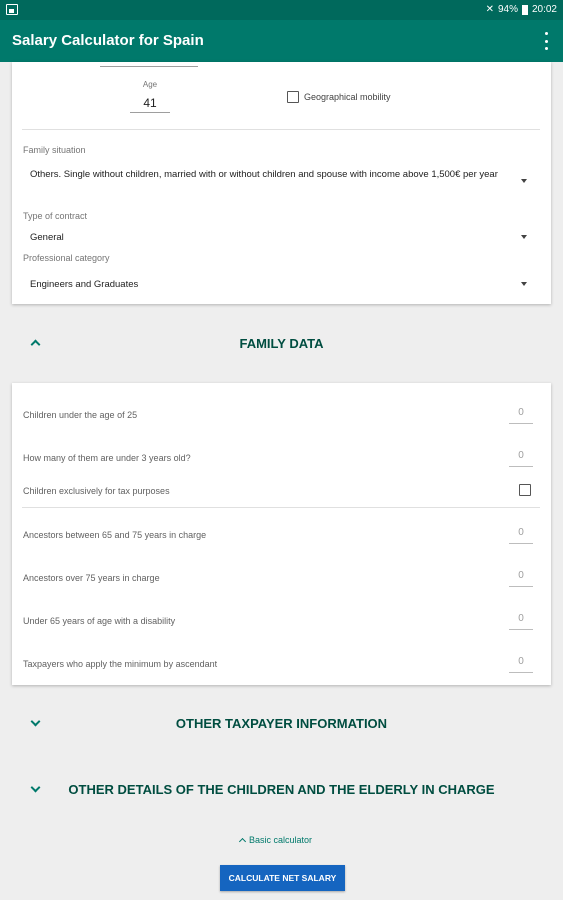 Image resolution: width=563 pixels, height=900 pixels. What do you see at coordinates (281, 41) in the screenshot?
I see `app-bar: Salary Calculator for Spain` at bounding box center [281, 41].